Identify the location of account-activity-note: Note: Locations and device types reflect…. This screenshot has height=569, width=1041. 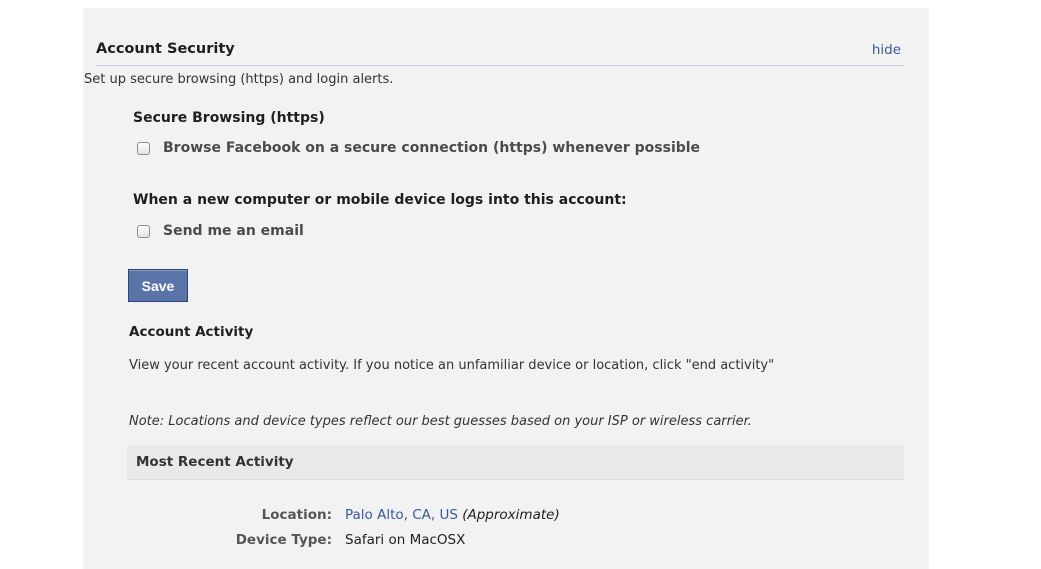
(440, 421).